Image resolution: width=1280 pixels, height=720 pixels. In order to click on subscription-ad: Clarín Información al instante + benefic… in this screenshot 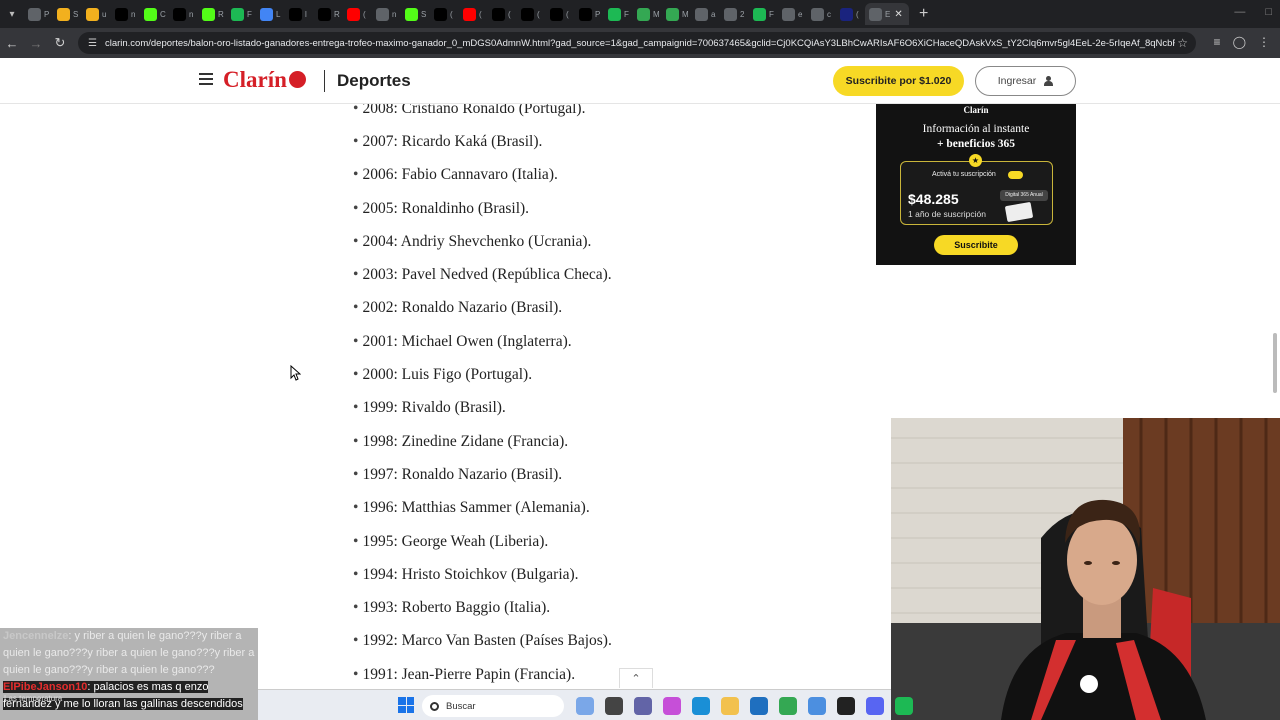, I will do `click(976, 184)`.